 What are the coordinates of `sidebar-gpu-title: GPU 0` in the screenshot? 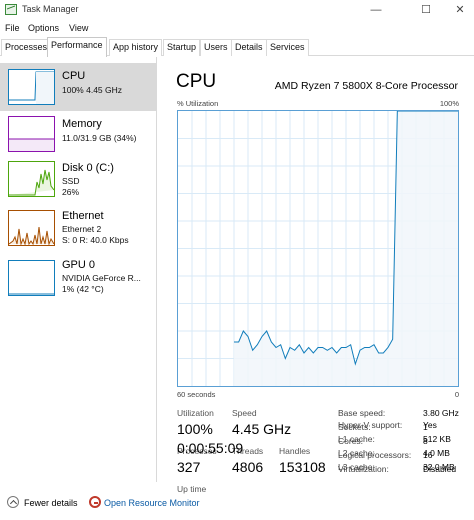 It's located at (79, 265).